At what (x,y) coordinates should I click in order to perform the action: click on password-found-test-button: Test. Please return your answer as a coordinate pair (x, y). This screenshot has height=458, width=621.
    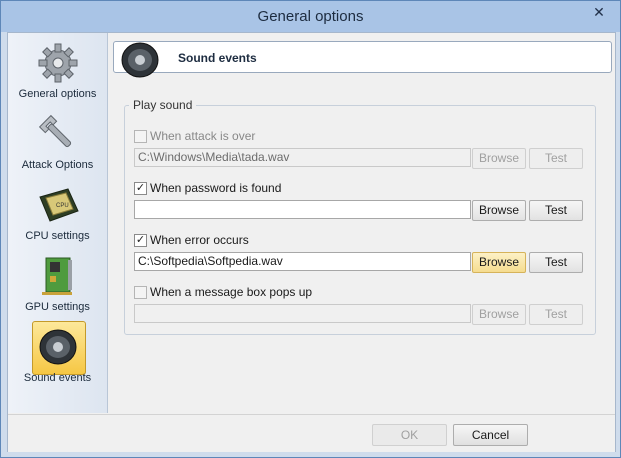
    Looking at the image, I should click on (556, 210).